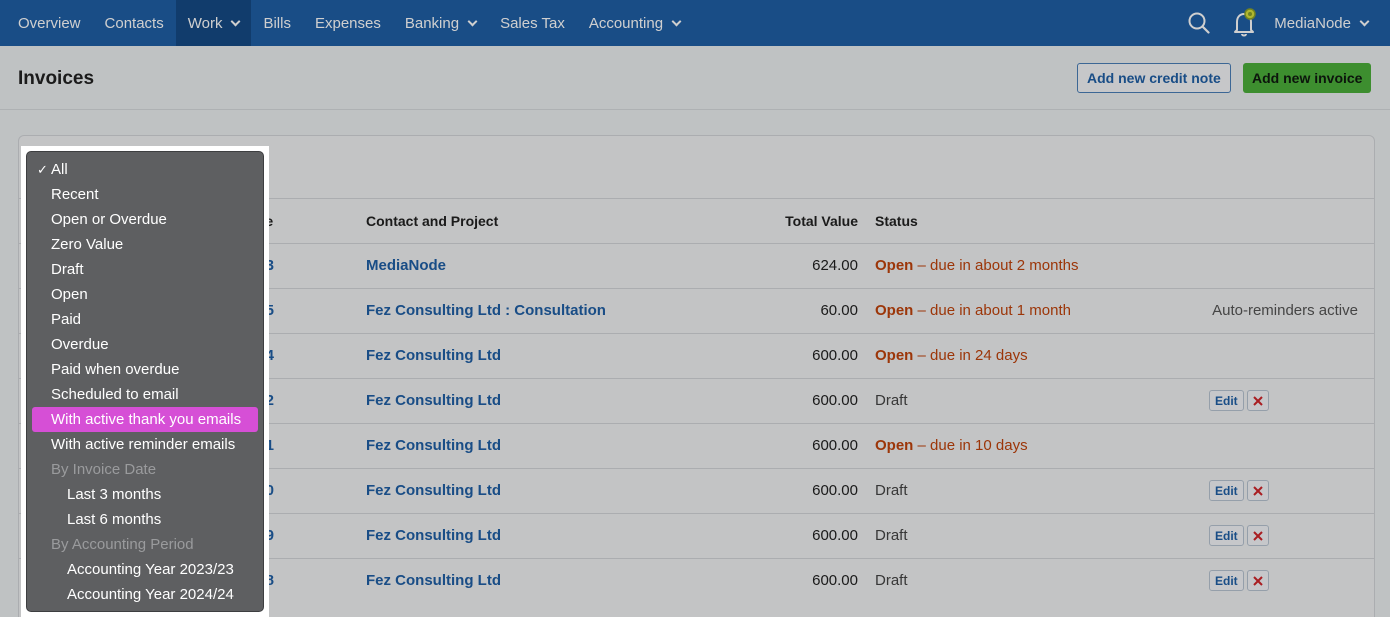 The image size is (1390, 617). What do you see at coordinates (59, 169) in the screenshot?
I see `dropdown-option-label: All` at bounding box center [59, 169].